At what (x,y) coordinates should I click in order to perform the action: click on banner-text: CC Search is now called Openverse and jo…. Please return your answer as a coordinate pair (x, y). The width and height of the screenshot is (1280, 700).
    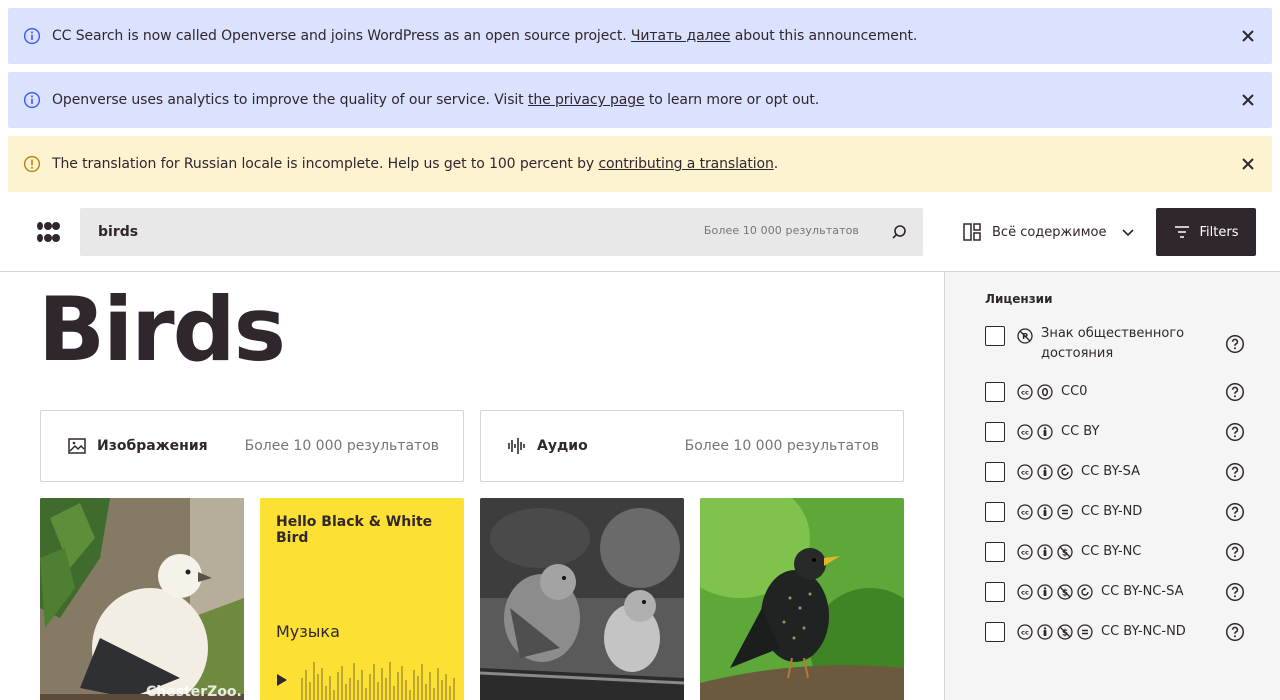
    Looking at the image, I should click on (485, 36).